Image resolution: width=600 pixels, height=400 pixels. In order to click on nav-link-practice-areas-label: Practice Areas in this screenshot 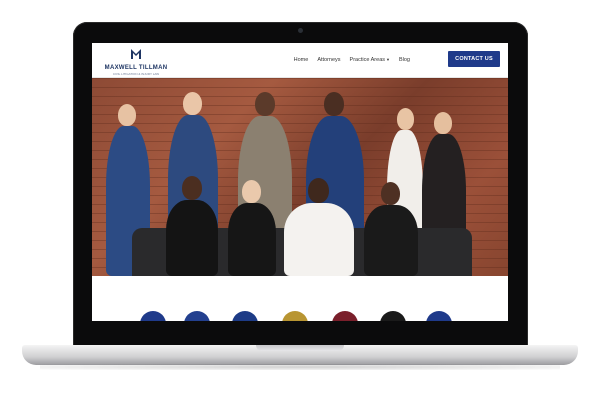, I will do `click(367, 60)`.